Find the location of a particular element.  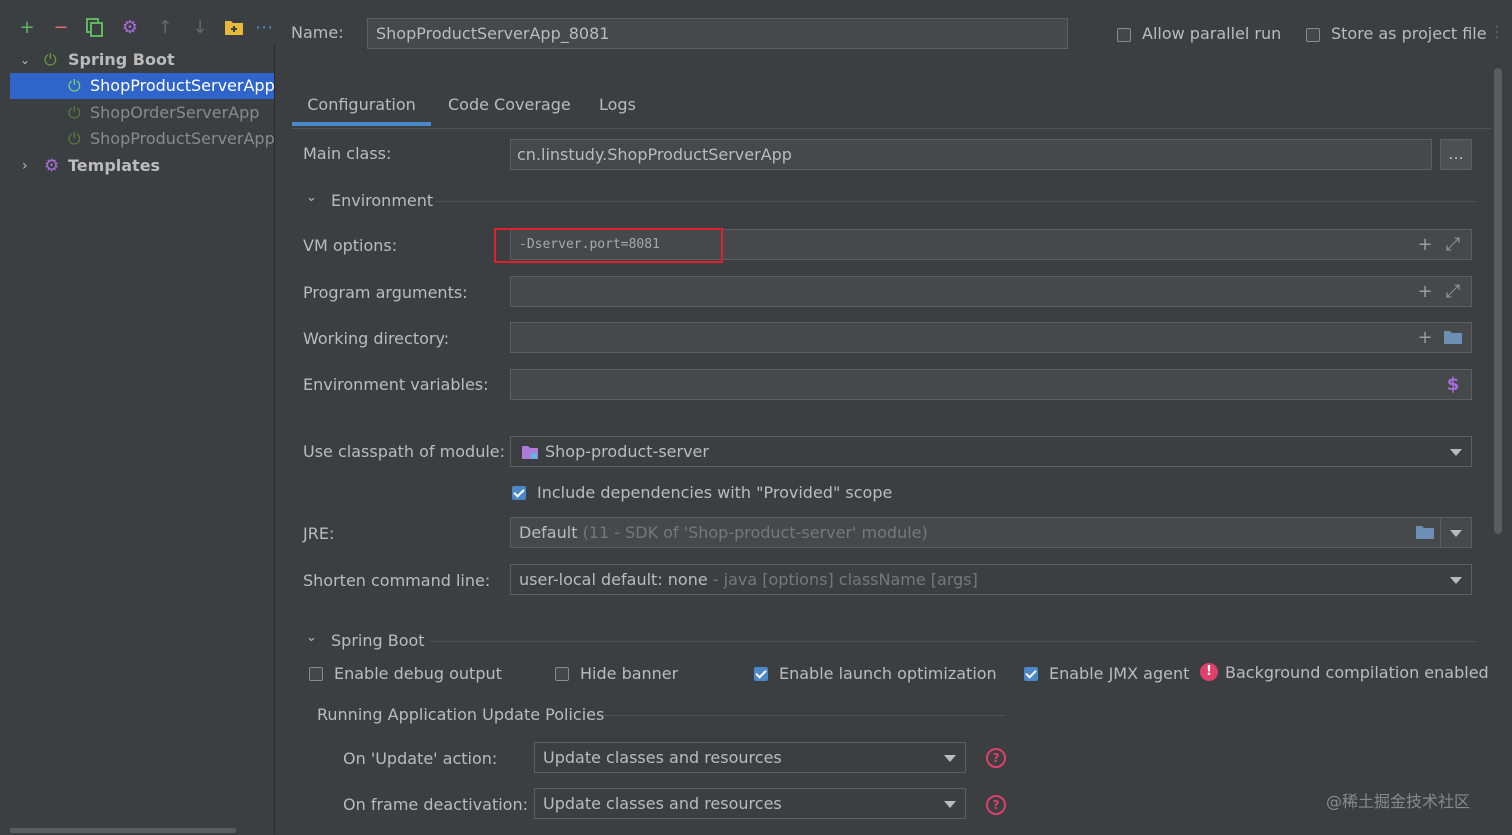

watermark: @稀土掘金技术社区 is located at coordinates (1398, 801).